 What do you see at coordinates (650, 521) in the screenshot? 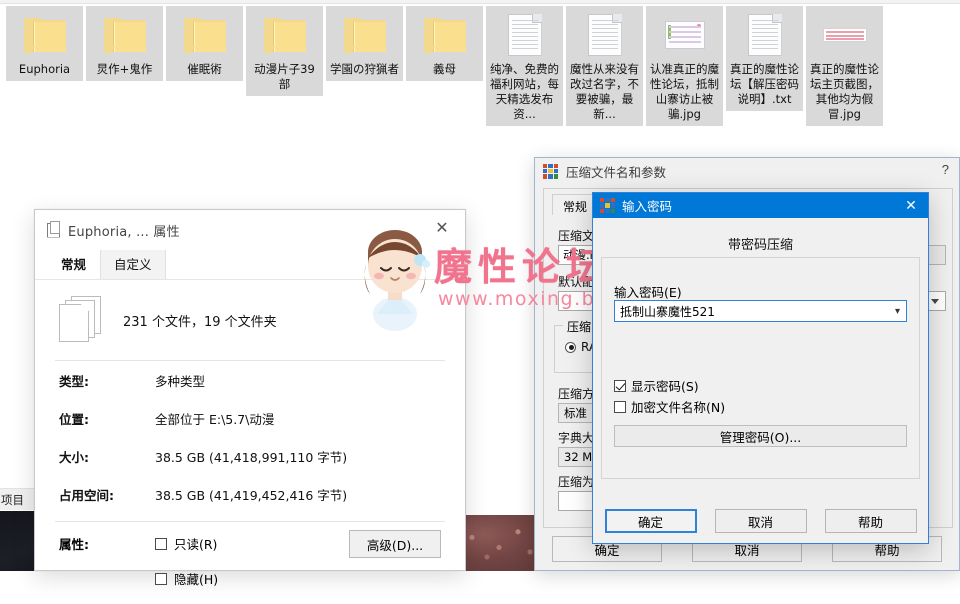
I see `ok-button: 确定` at bounding box center [650, 521].